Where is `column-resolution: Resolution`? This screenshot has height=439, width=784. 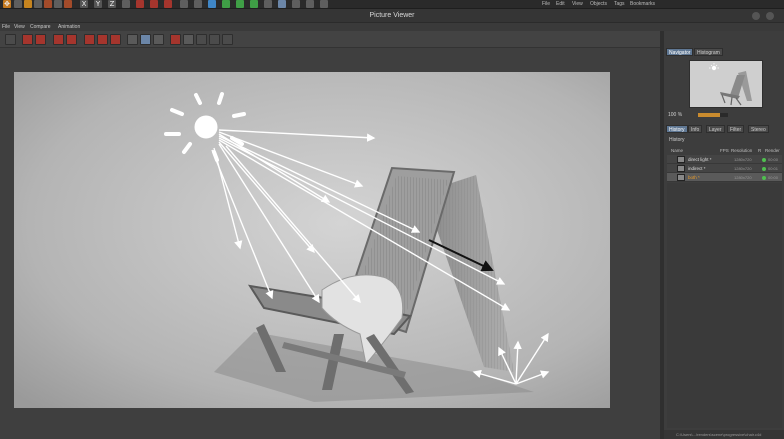 column-resolution: Resolution is located at coordinates (741, 150).